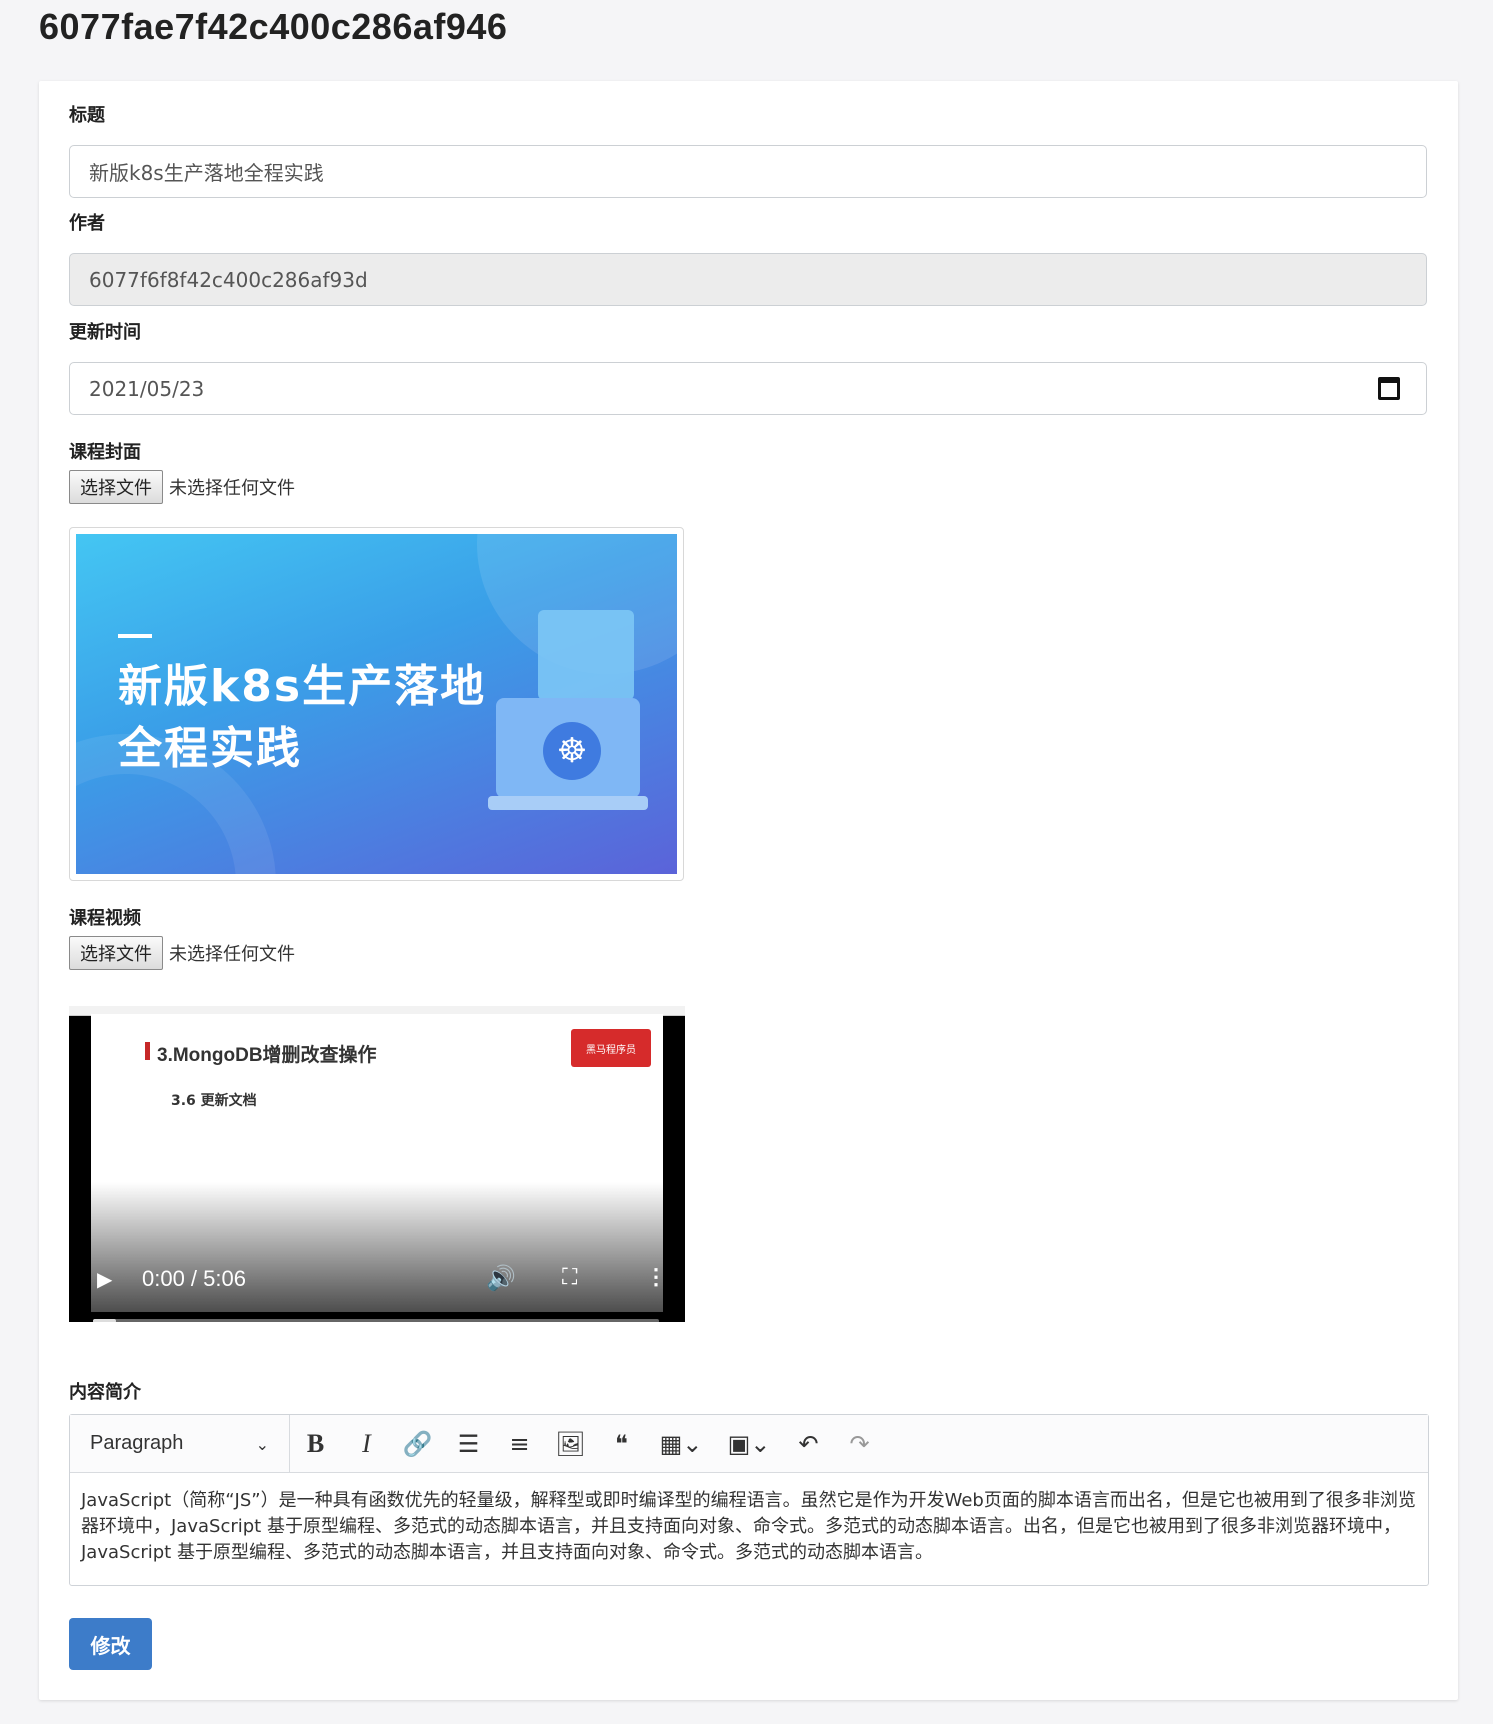  Describe the element at coordinates (417, 1443) in the screenshot. I see `link-icon: 🔗` at that location.